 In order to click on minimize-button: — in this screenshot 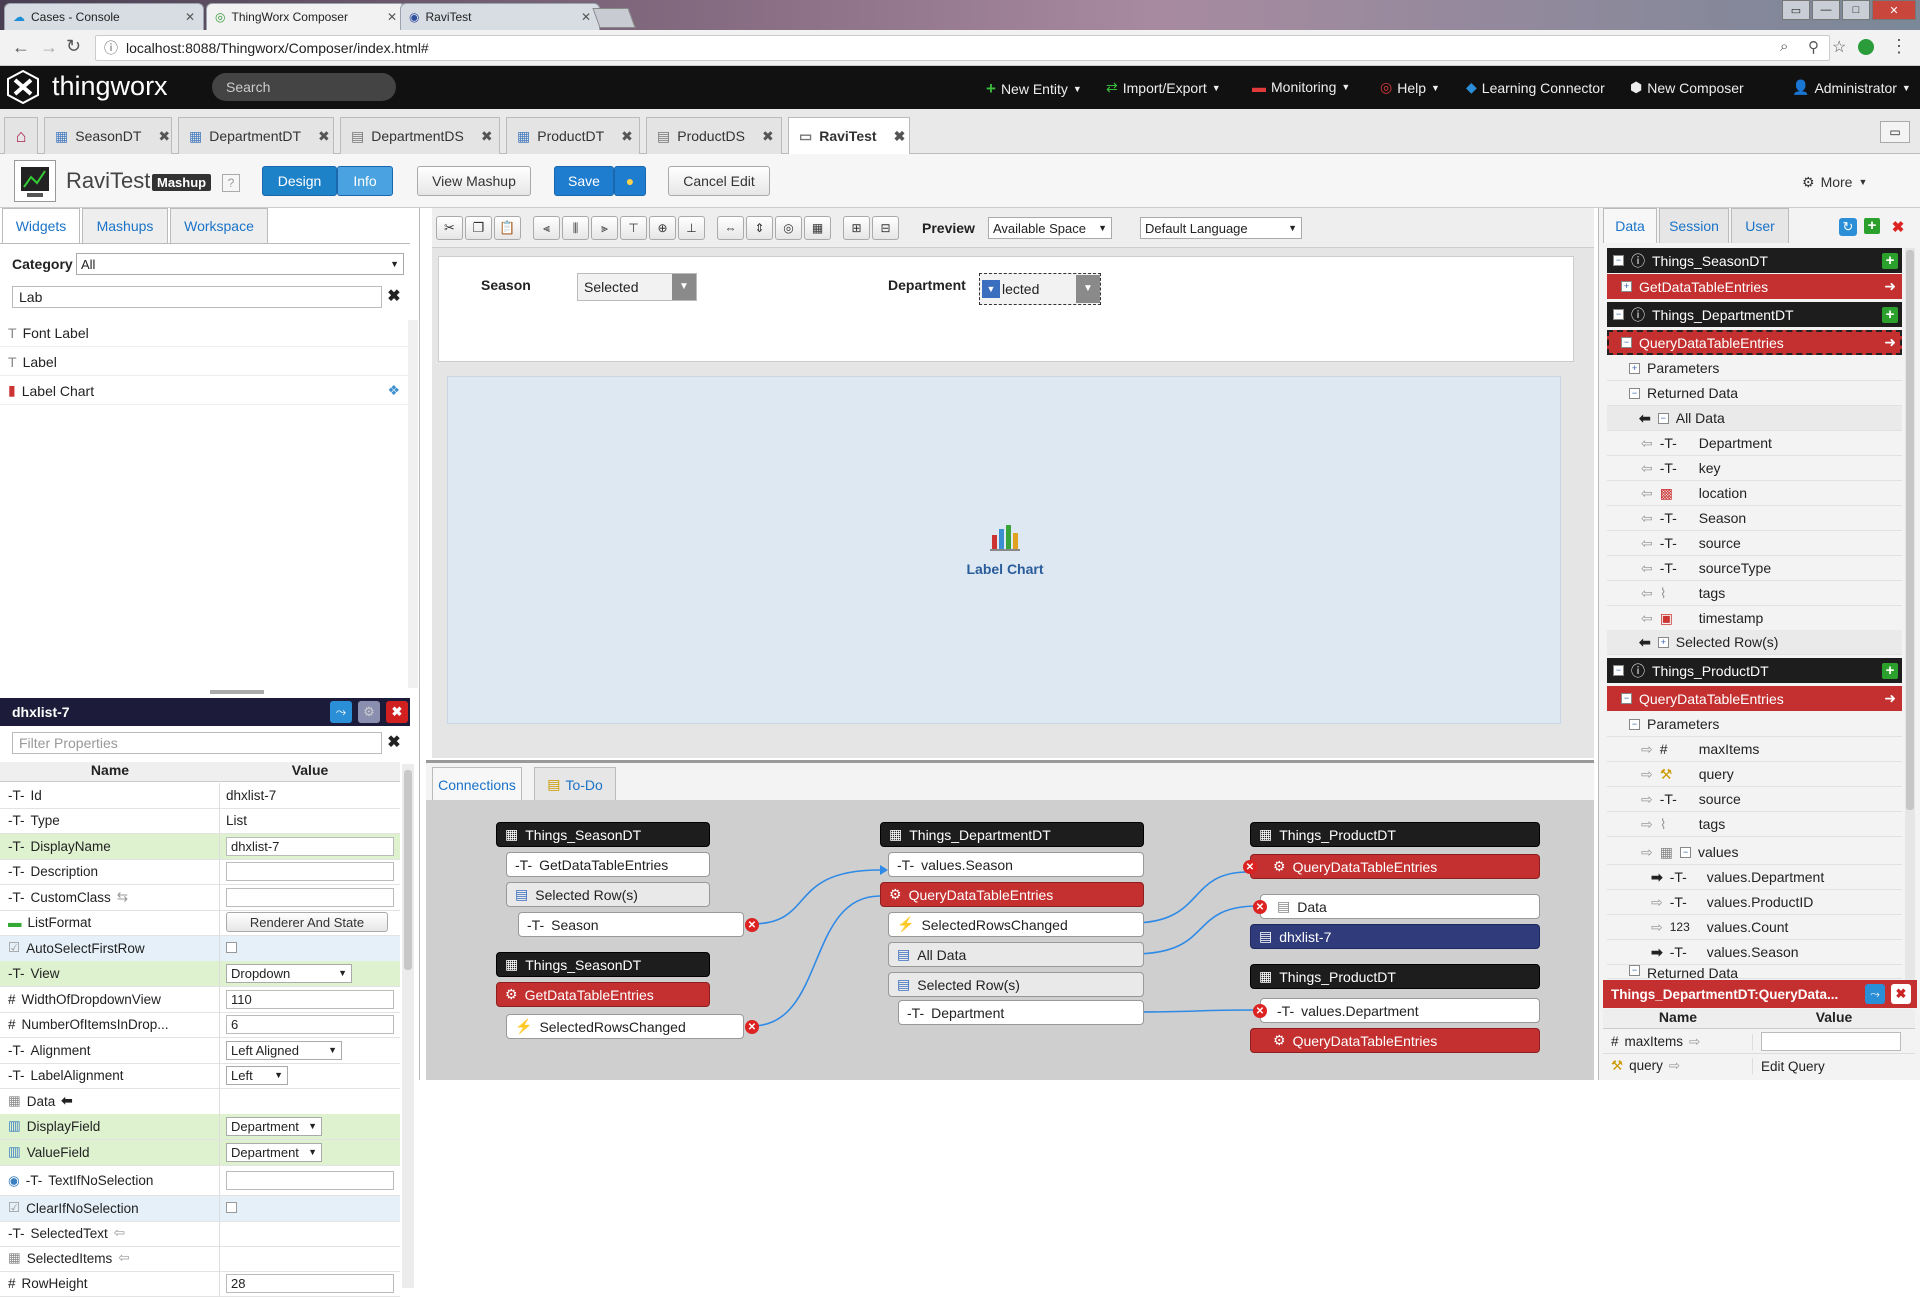, I will do `click(1826, 10)`.